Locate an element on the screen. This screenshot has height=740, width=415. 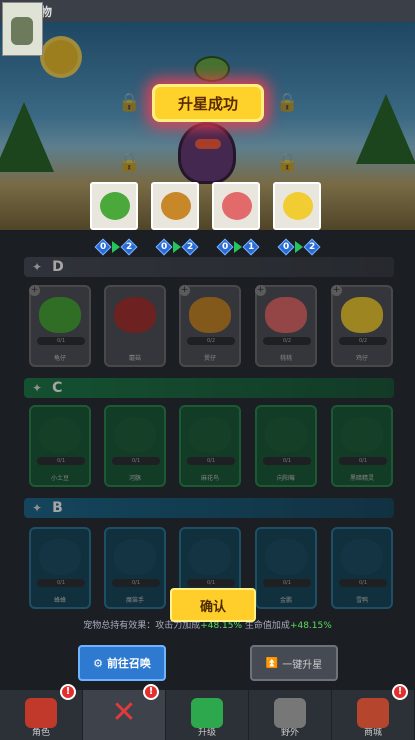
pet-card: 0/1 麻花鸟 is located at coordinates (210, 446).